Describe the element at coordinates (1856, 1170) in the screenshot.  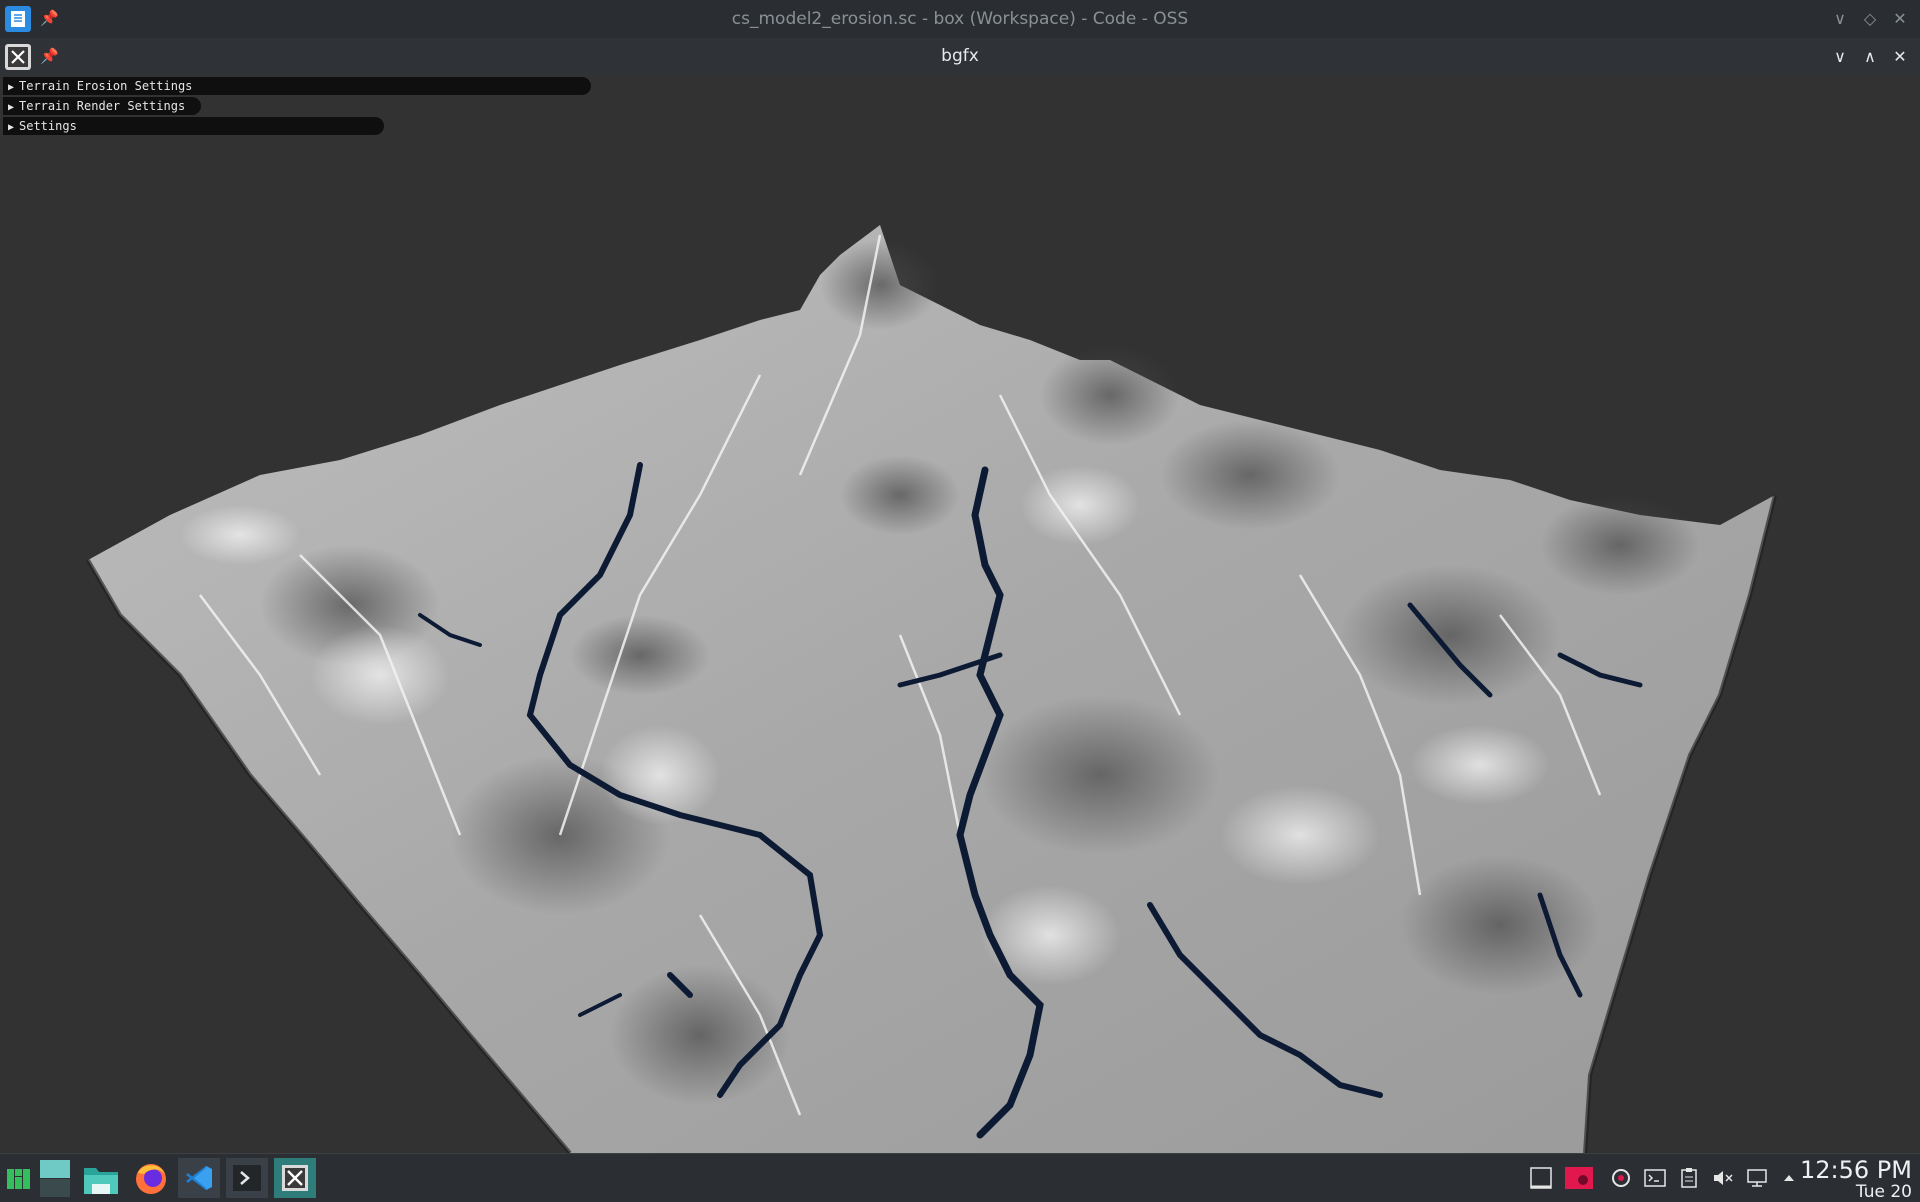
I see `clock-time: 12:56 PM` at that location.